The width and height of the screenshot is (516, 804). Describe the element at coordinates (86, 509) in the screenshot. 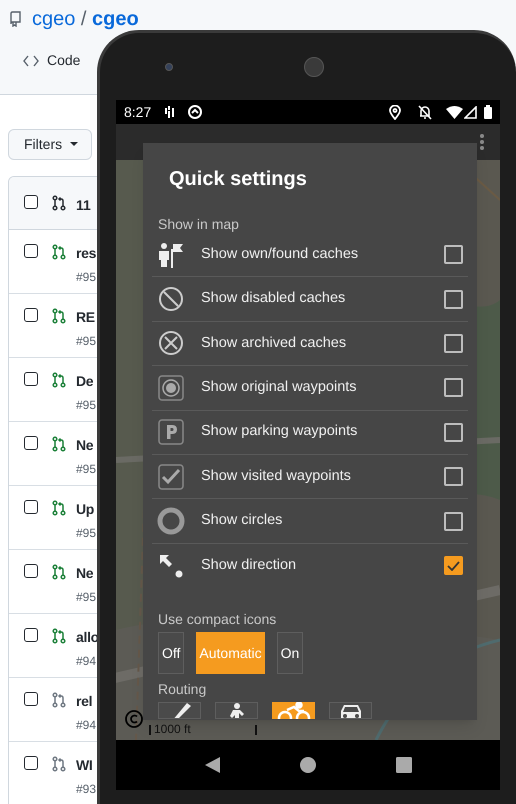

I see `pull-request-title: Up` at that location.